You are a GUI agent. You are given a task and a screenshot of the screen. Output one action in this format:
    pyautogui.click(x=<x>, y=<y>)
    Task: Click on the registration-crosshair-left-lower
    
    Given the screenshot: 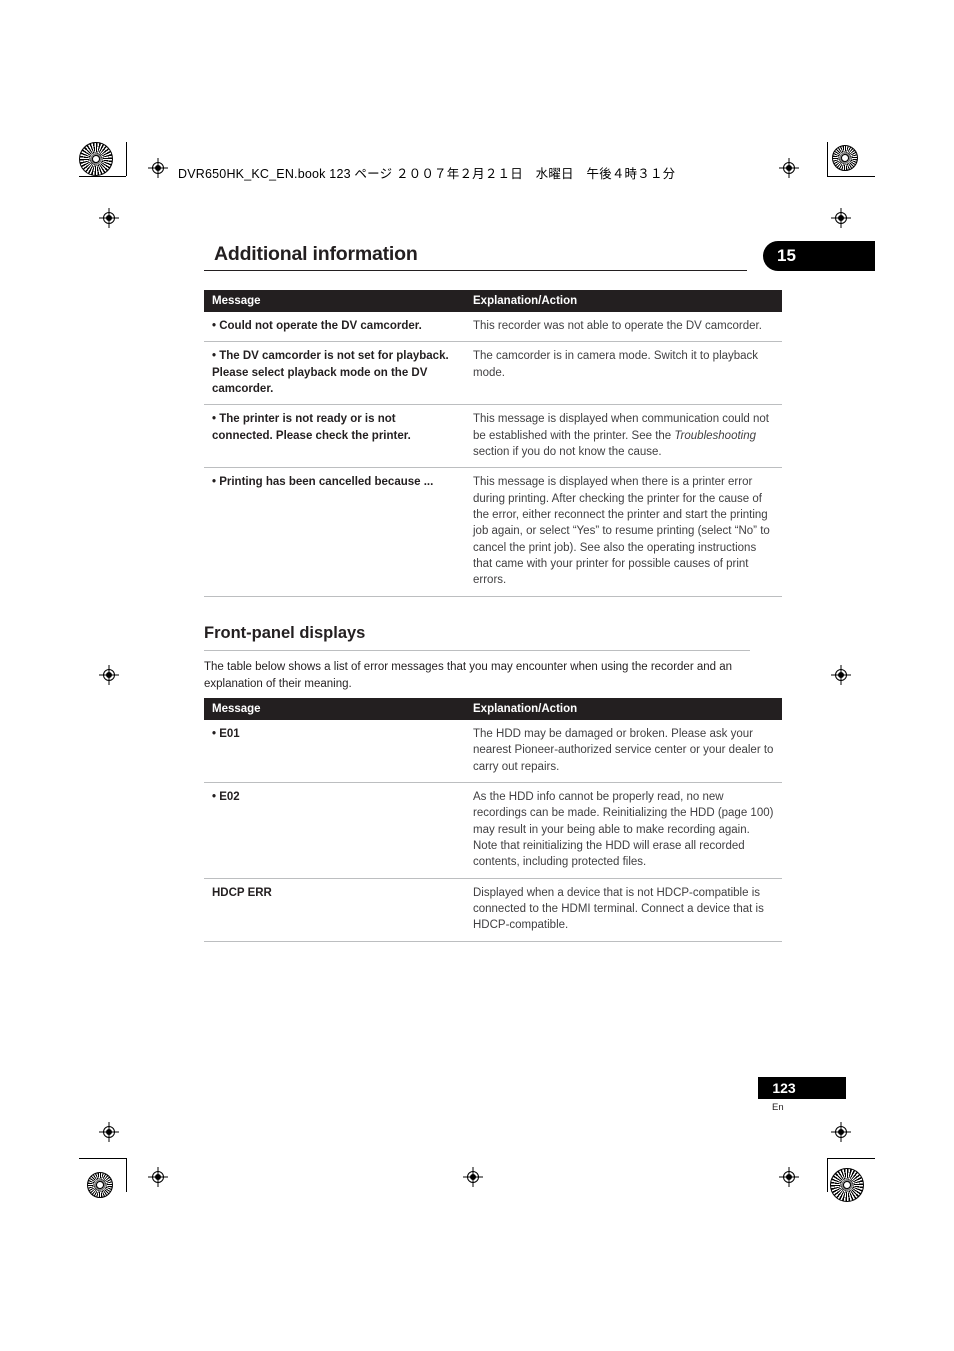 What is the action you would take?
    pyautogui.click(x=109, y=1132)
    